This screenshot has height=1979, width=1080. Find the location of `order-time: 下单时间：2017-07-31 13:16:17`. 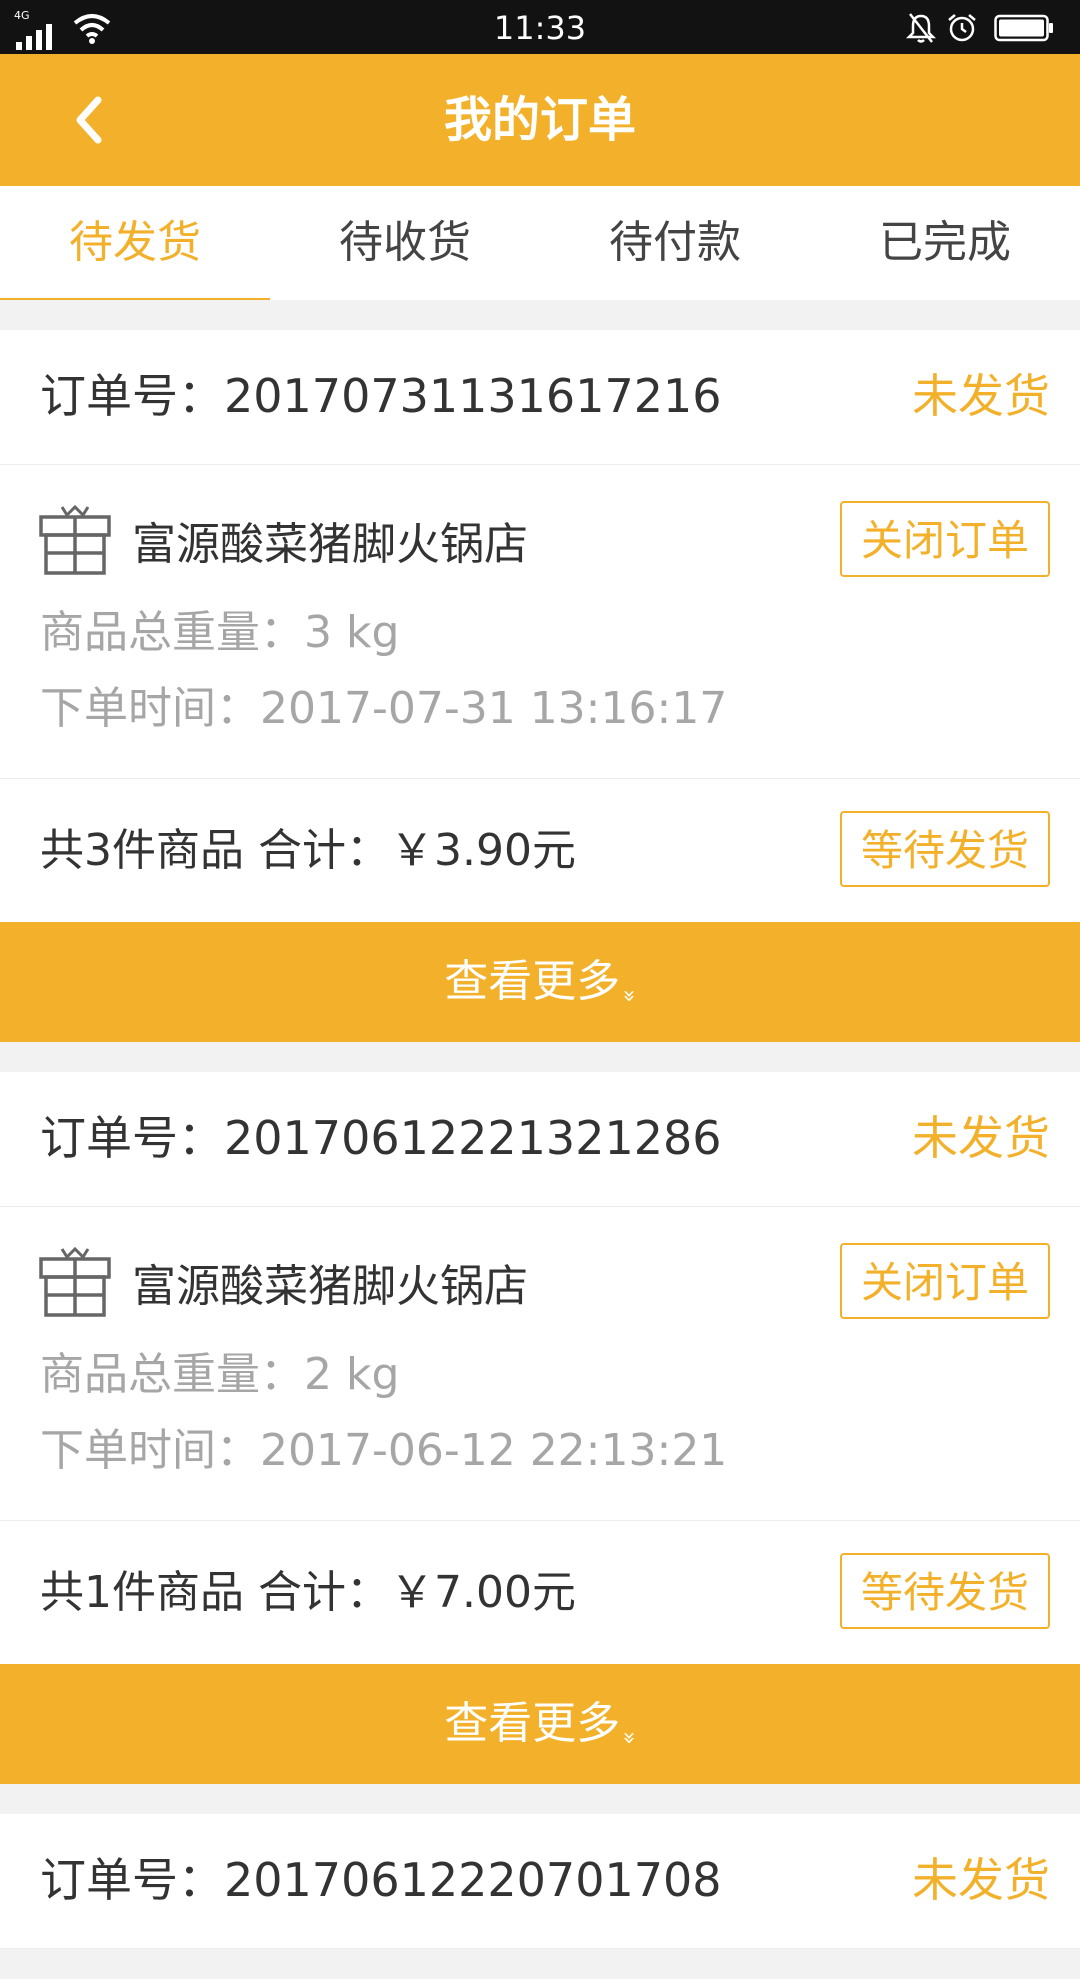

order-time: 下单时间：2017-07-31 13:16:17 is located at coordinates (384, 708).